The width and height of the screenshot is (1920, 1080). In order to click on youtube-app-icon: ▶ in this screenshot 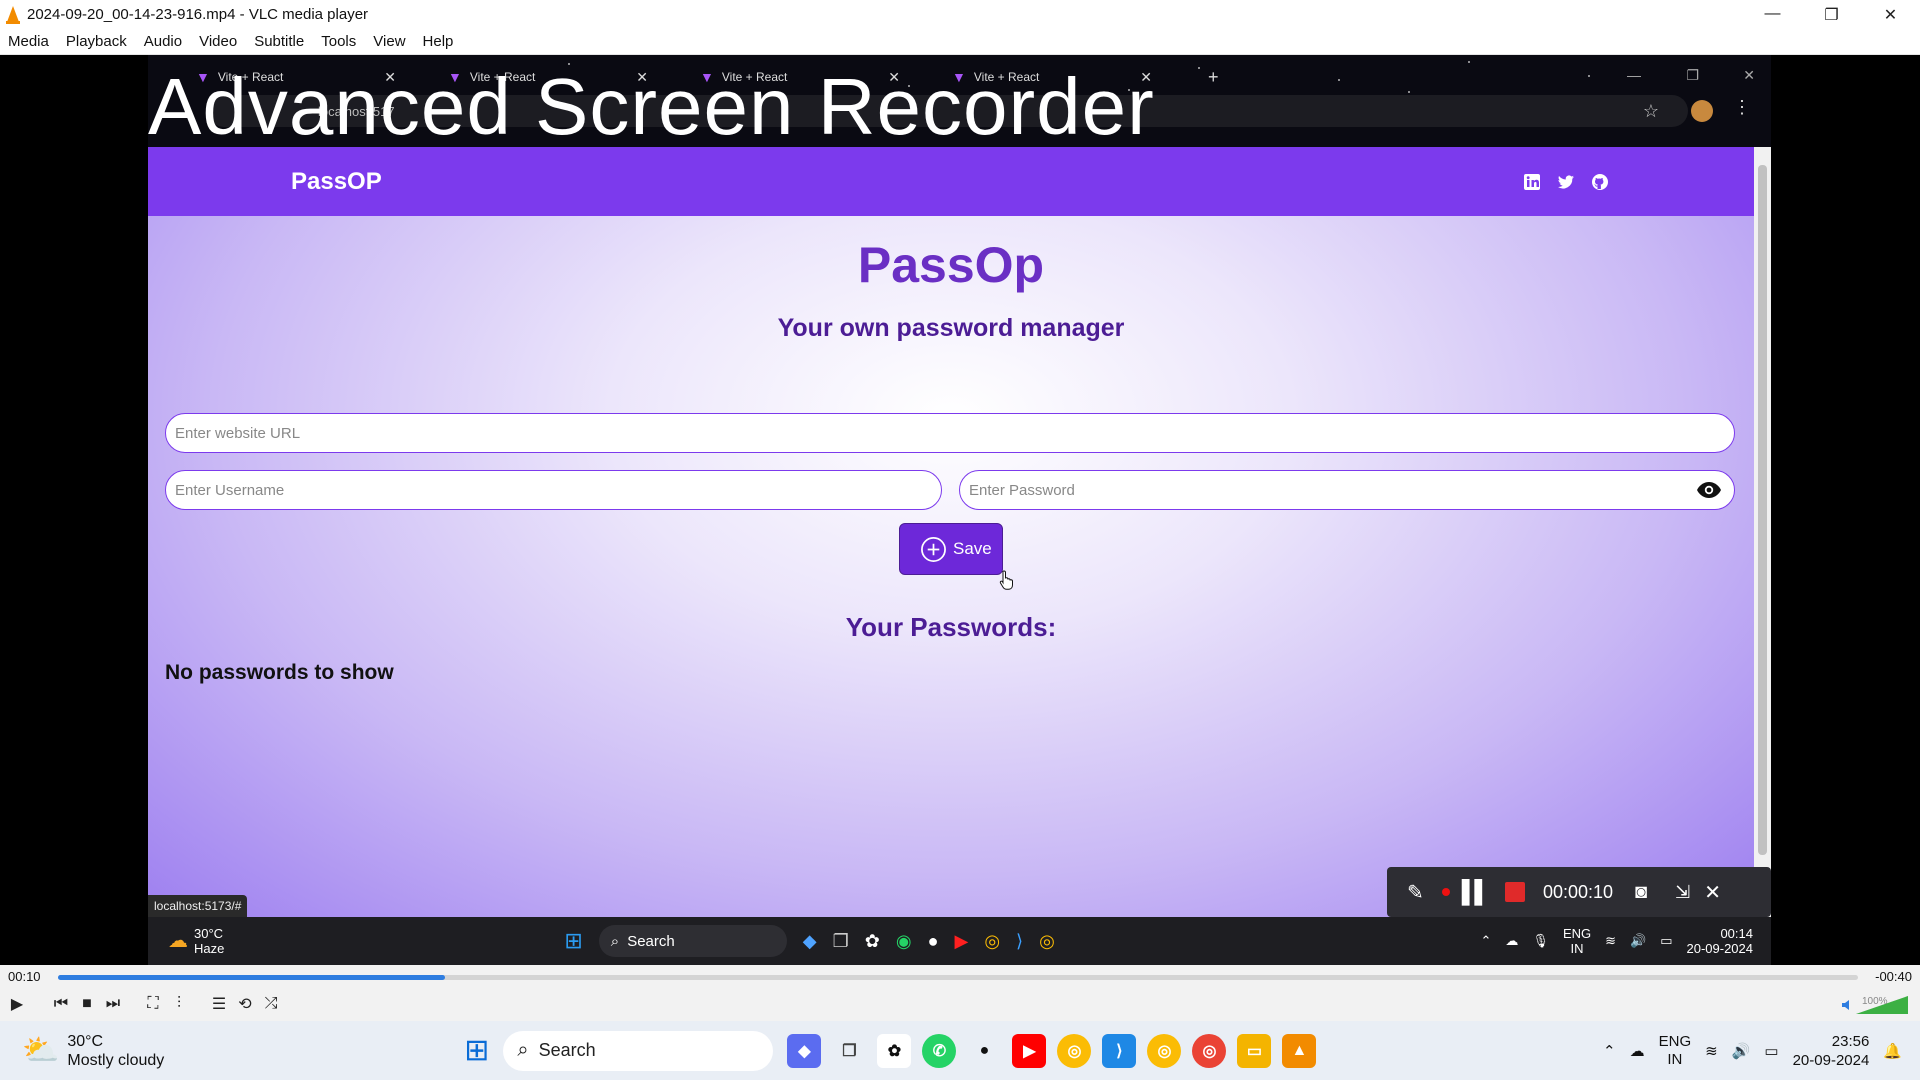, I will do `click(1029, 1050)`.